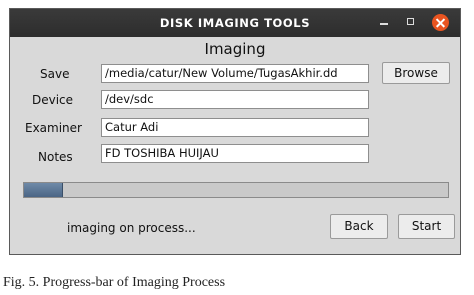  What do you see at coordinates (416, 73) in the screenshot?
I see `browse-button: Browse` at bounding box center [416, 73].